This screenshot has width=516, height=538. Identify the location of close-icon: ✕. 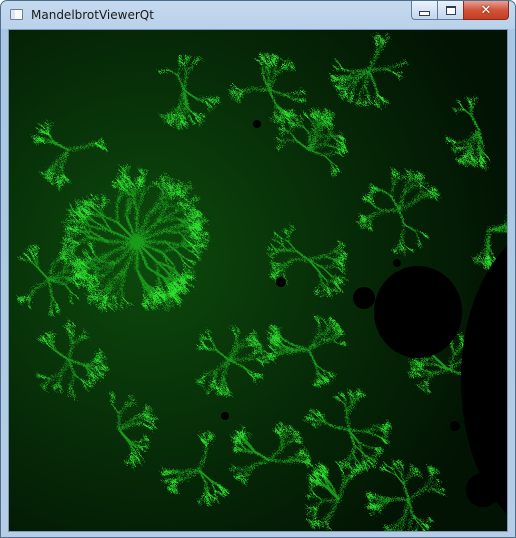
(486, 10).